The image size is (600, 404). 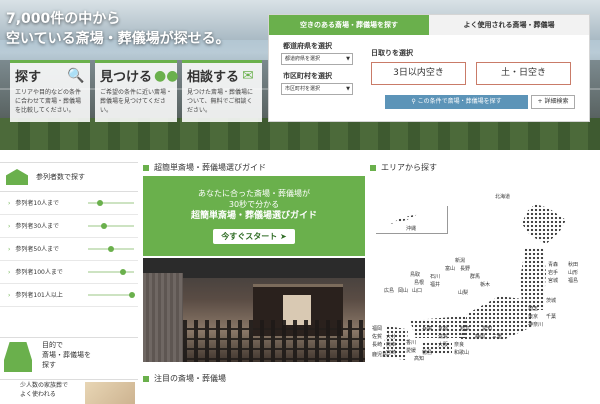 I want to click on sidebar-item-label: 参列者10人まで, so click(x=37, y=203).